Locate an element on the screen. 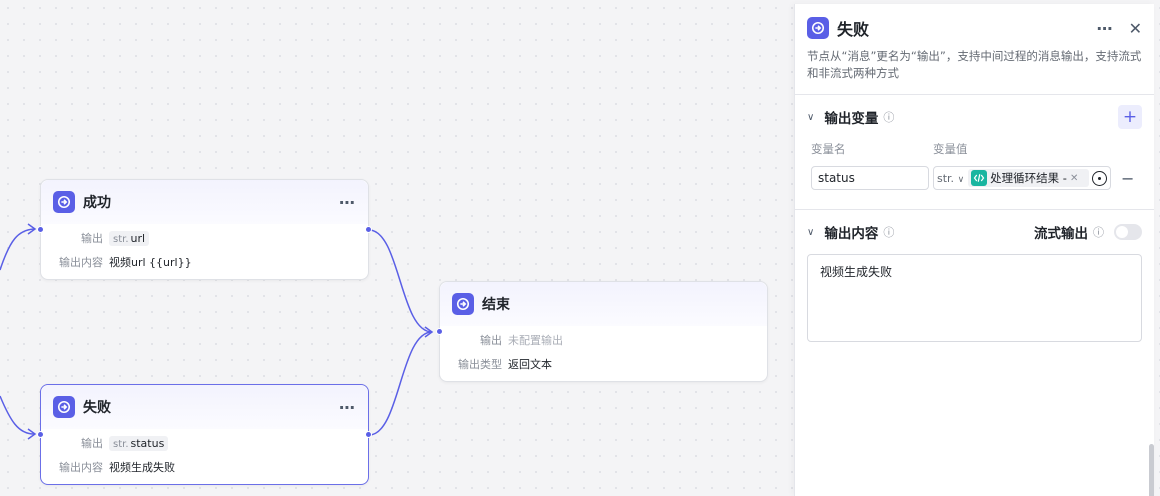 This screenshot has width=1160, height=496. type-select: str. ∨ is located at coordinates (950, 178).